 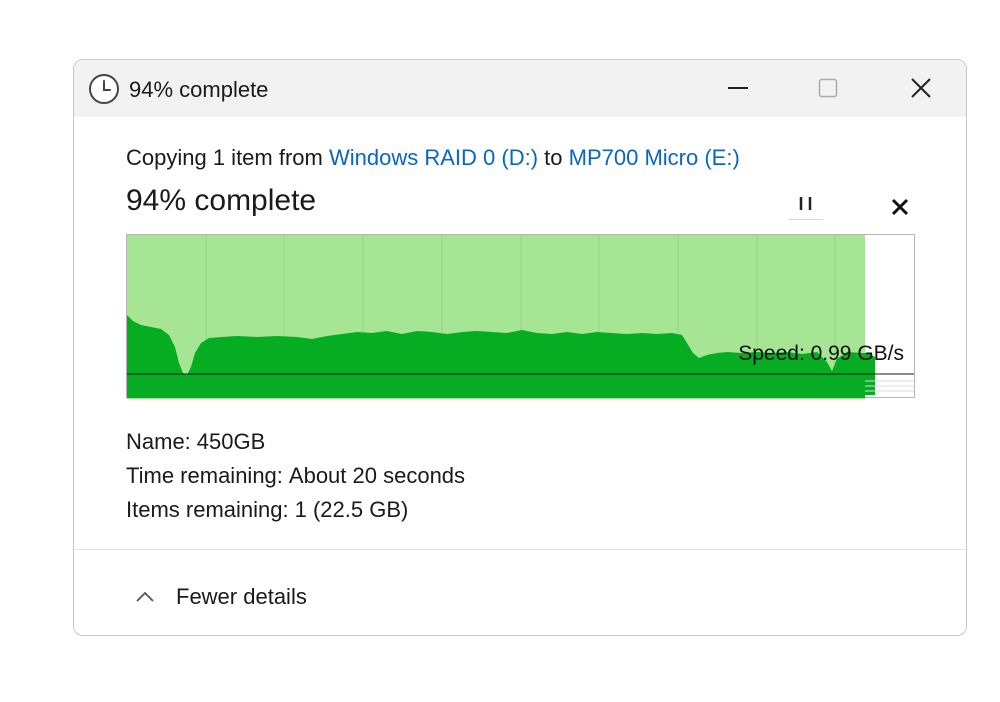 What do you see at coordinates (351, 509) in the screenshot?
I see `items-remaining-value: 1 (22.5 GB)` at bounding box center [351, 509].